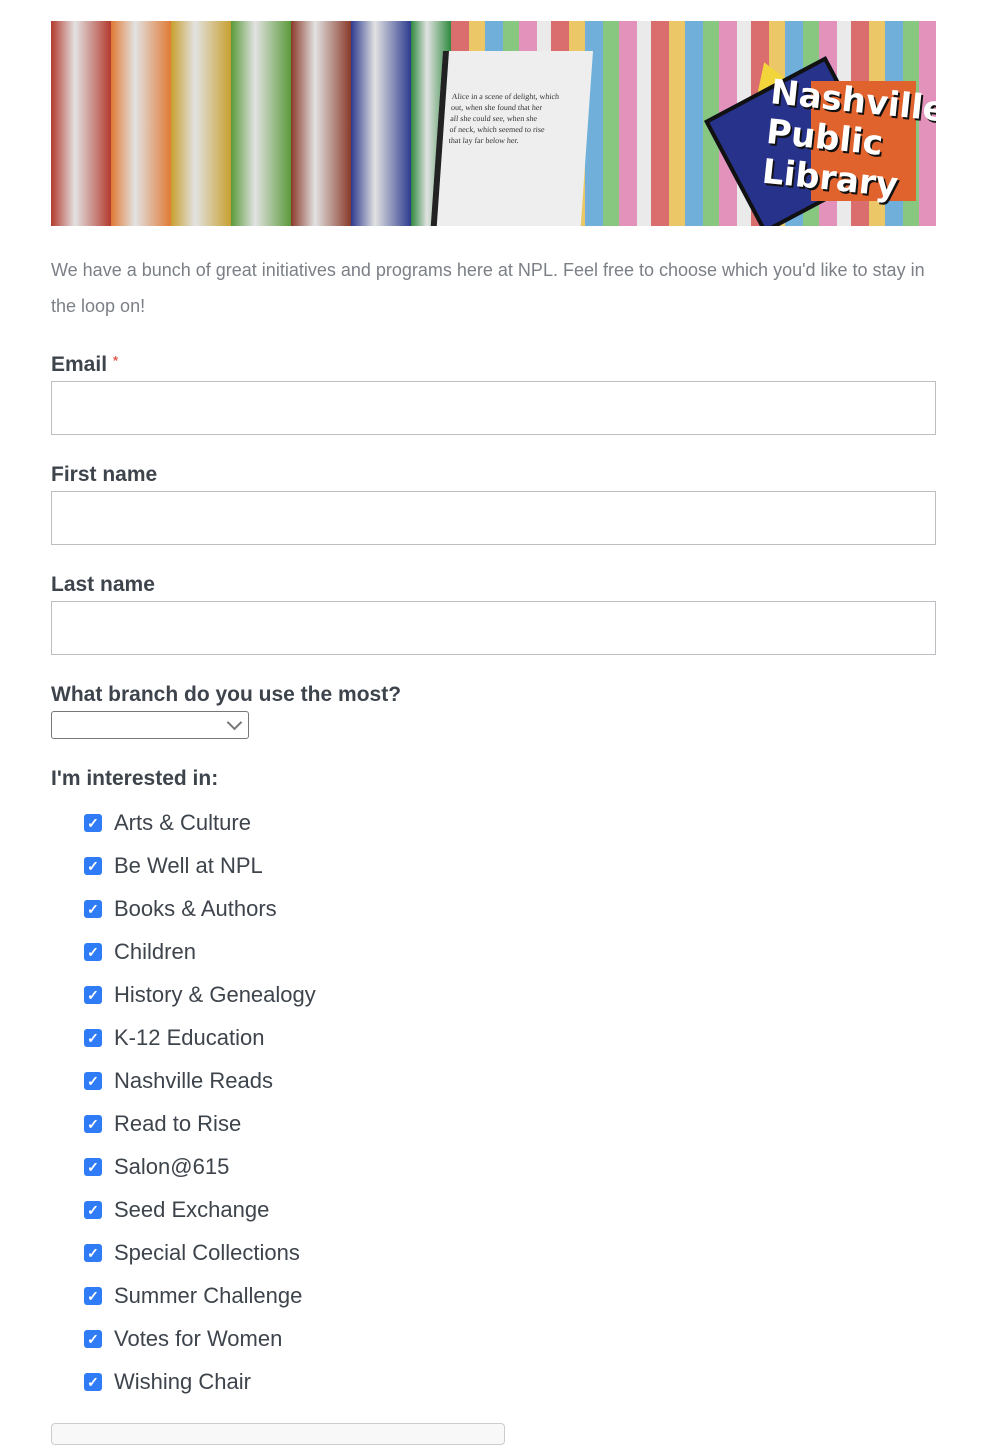  What do you see at coordinates (195, 908) in the screenshot?
I see `checkbox-label: Books & Authors` at bounding box center [195, 908].